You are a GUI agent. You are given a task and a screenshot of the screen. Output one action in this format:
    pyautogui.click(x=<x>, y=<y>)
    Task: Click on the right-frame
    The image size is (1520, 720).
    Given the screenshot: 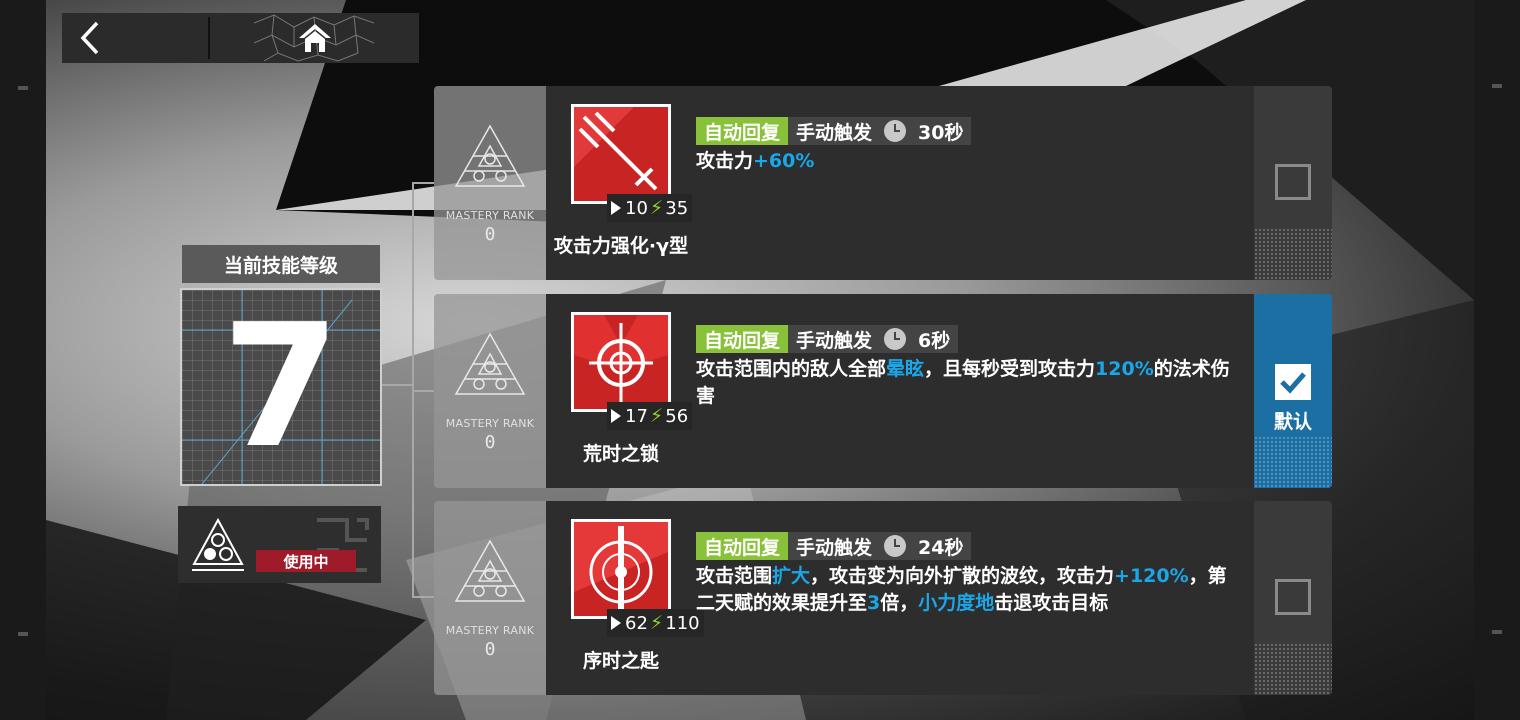 What is the action you would take?
    pyautogui.click(x=1497, y=360)
    